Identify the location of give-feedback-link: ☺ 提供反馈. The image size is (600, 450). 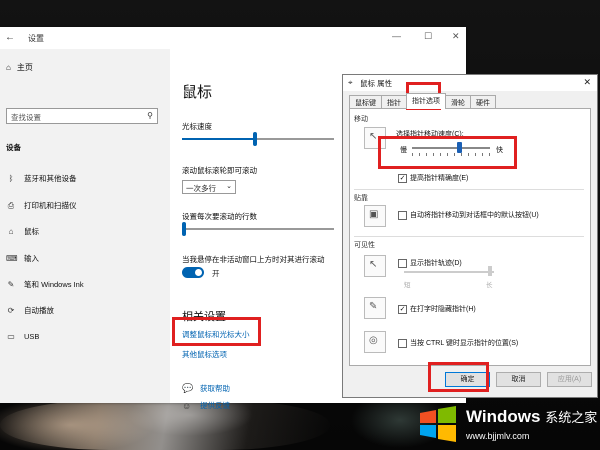
(206, 405).